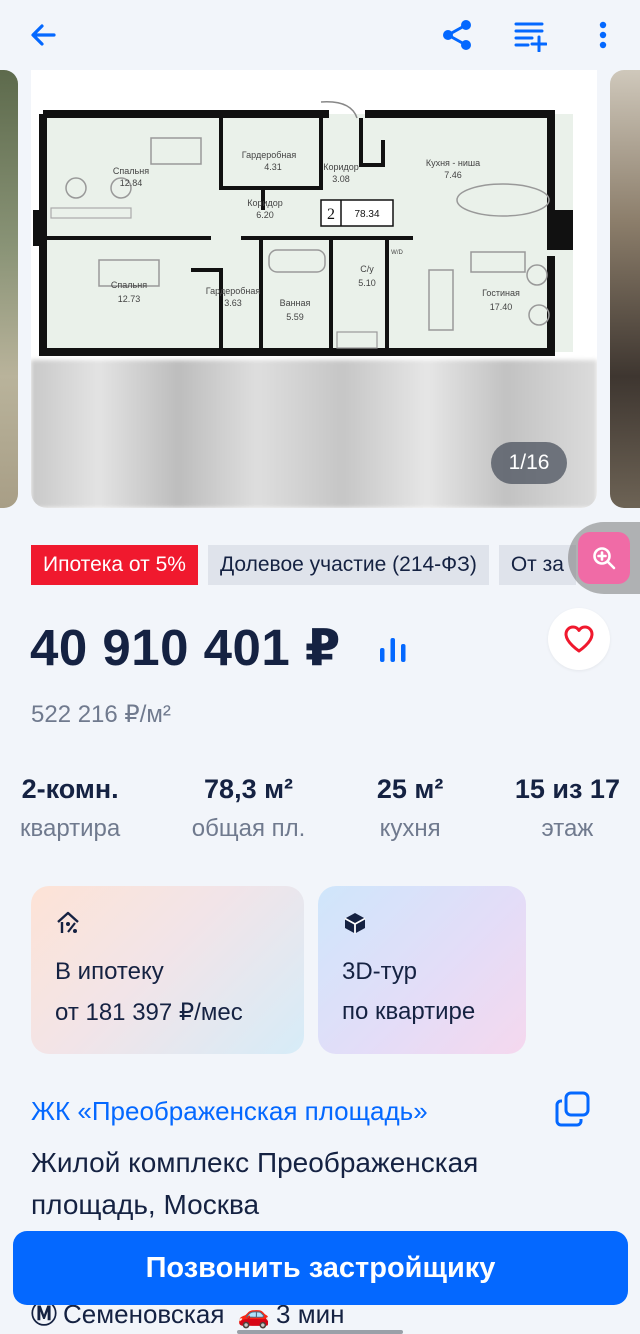 The width and height of the screenshot is (640, 1334). What do you see at coordinates (453, 163) in the screenshot?
I see `svg-text: Кухня - ниша` at bounding box center [453, 163].